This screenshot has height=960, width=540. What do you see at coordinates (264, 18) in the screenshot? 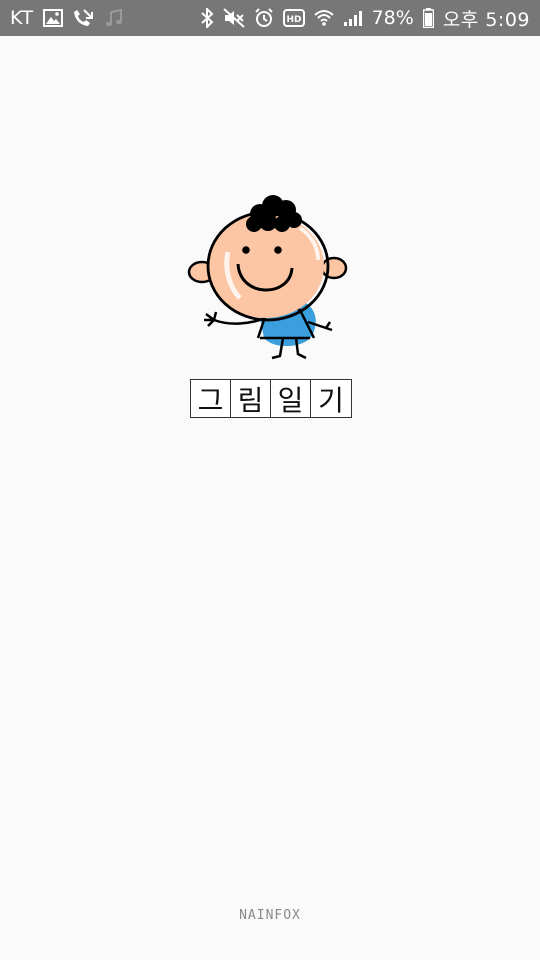
I see `alarm-icon` at bounding box center [264, 18].